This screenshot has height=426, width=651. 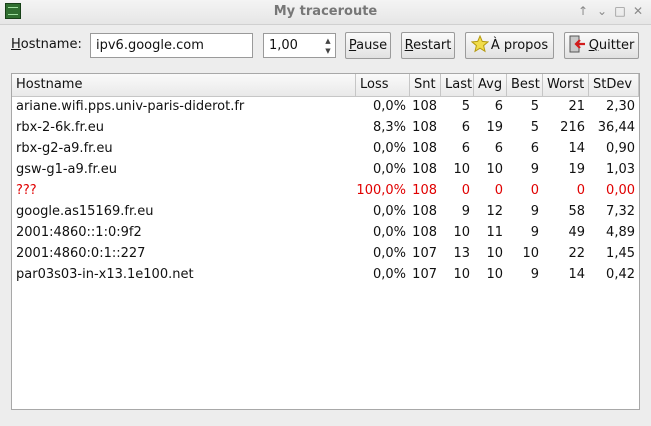 What do you see at coordinates (576, 169) in the screenshot?
I see `cell-worst: 19` at bounding box center [576, 169].